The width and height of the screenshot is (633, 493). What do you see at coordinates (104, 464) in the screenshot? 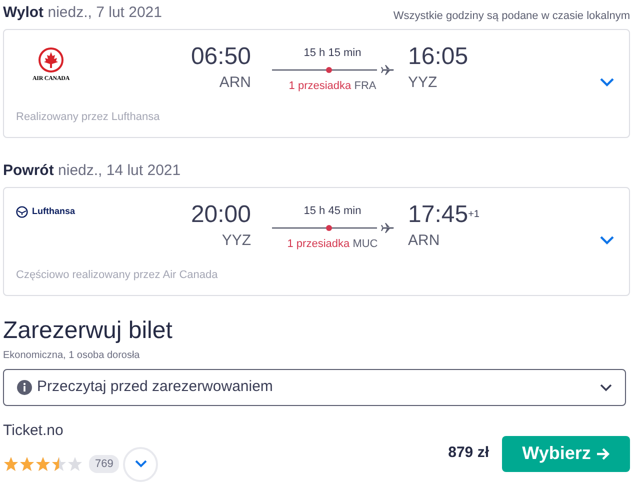
I see `review-count: 769` at bounding box center [104, 464].